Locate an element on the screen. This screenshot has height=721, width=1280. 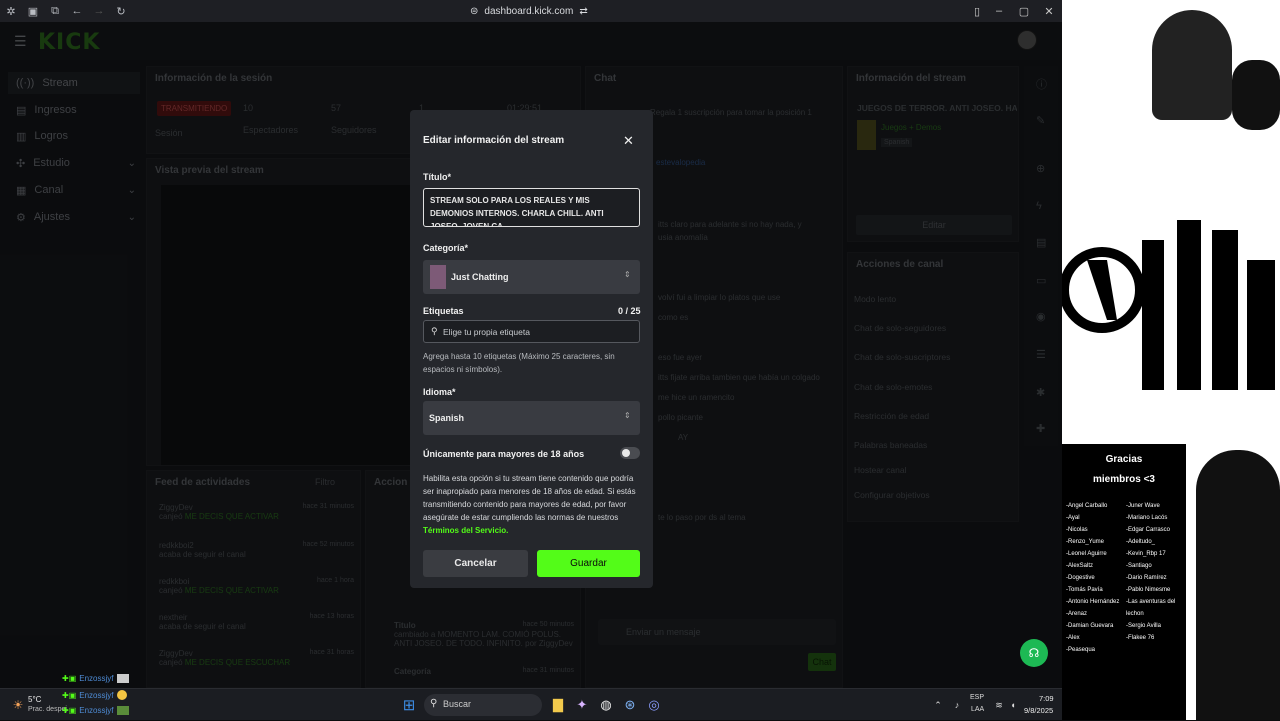
tabs-icon: ⧉ is located at coordinates (55, 11).